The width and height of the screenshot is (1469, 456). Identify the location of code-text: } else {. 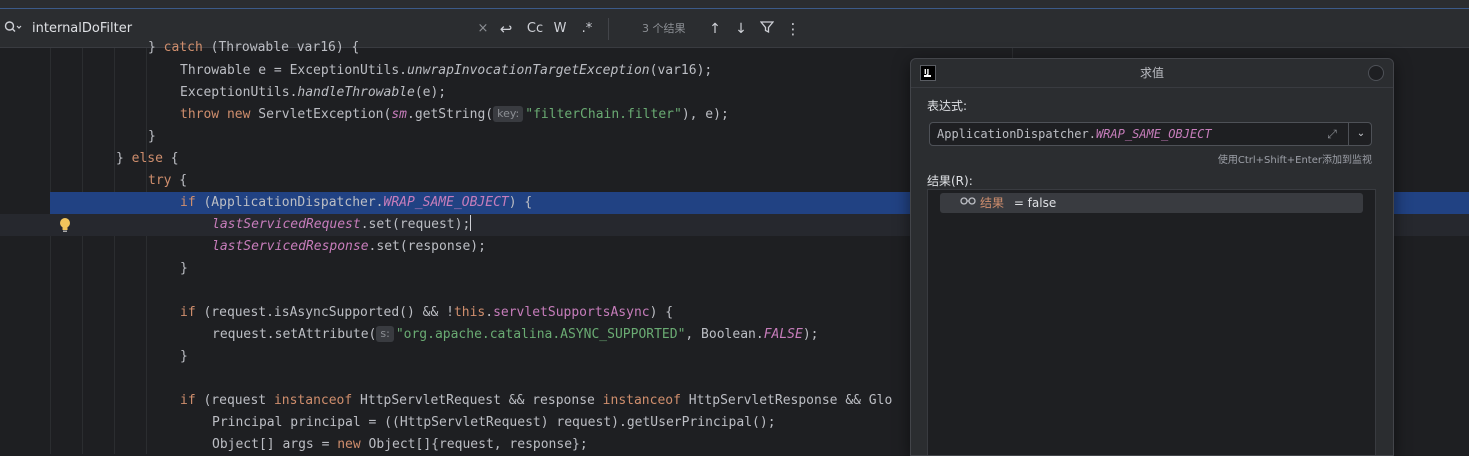
(147, 158).